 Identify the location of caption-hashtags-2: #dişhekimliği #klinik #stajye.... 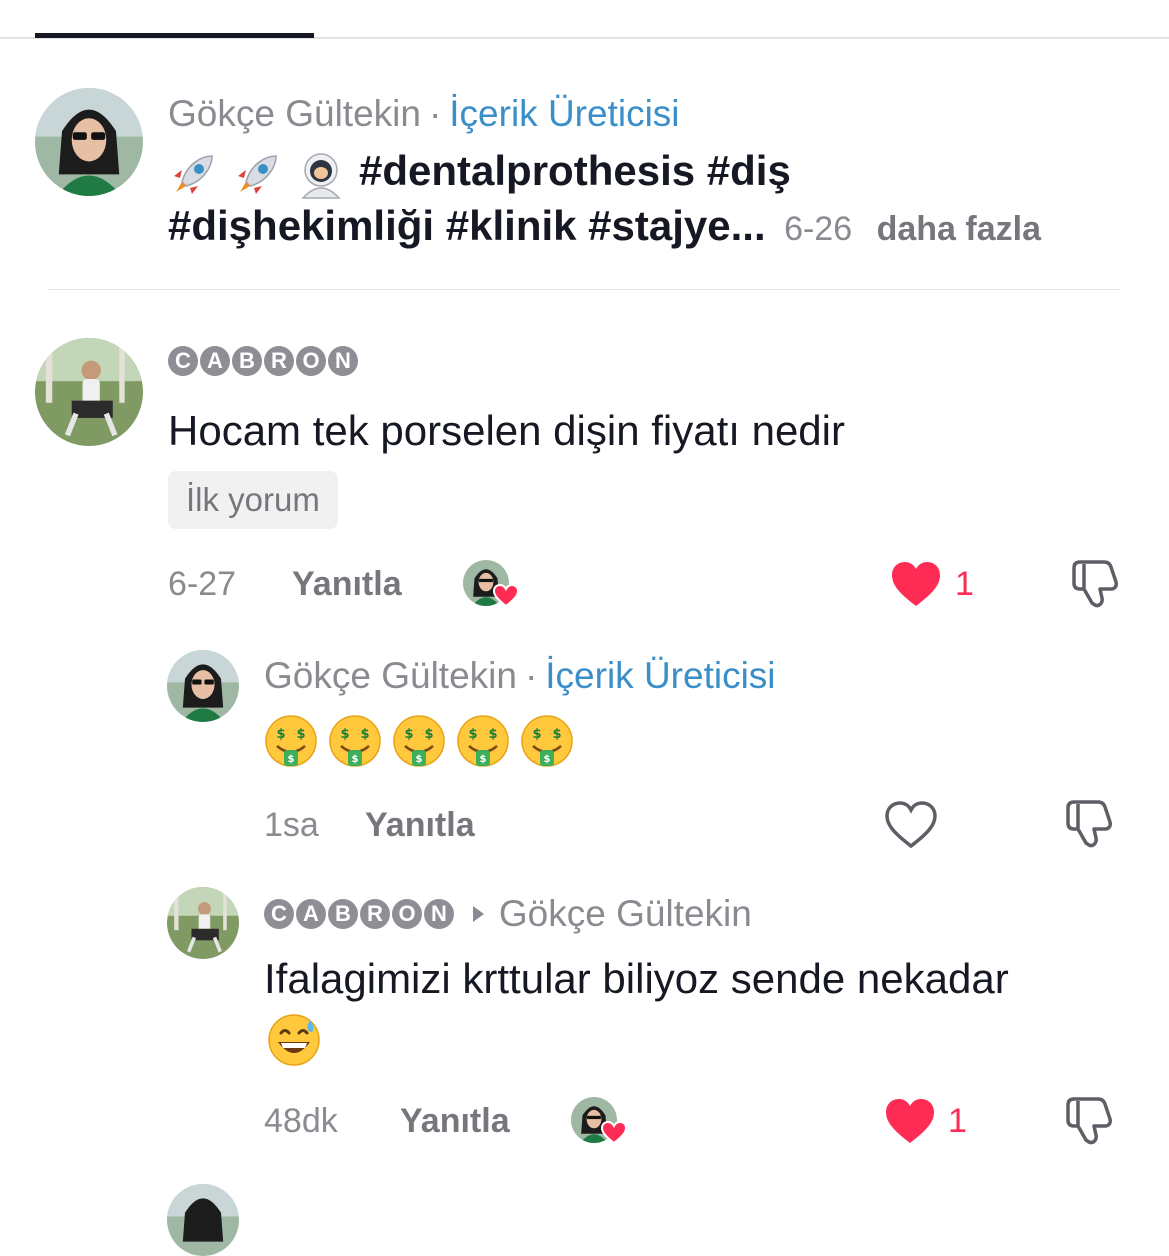
(467, 225).